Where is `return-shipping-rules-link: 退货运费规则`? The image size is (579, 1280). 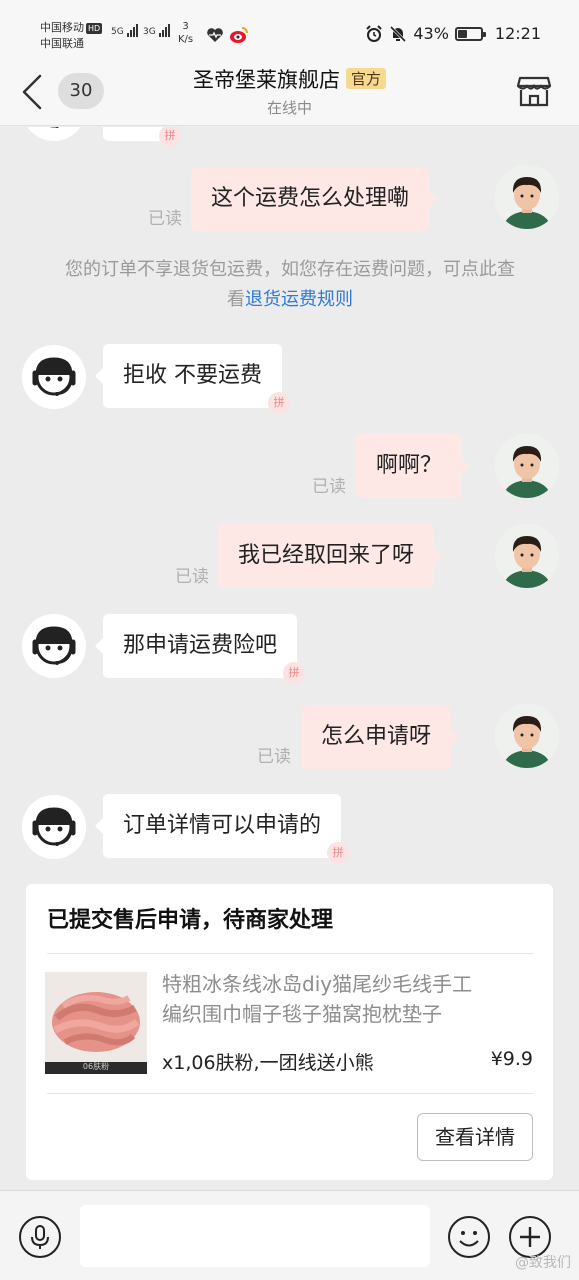
return-shipping-rules-link: 退货运费规则 is located at coordinates (299, 299).